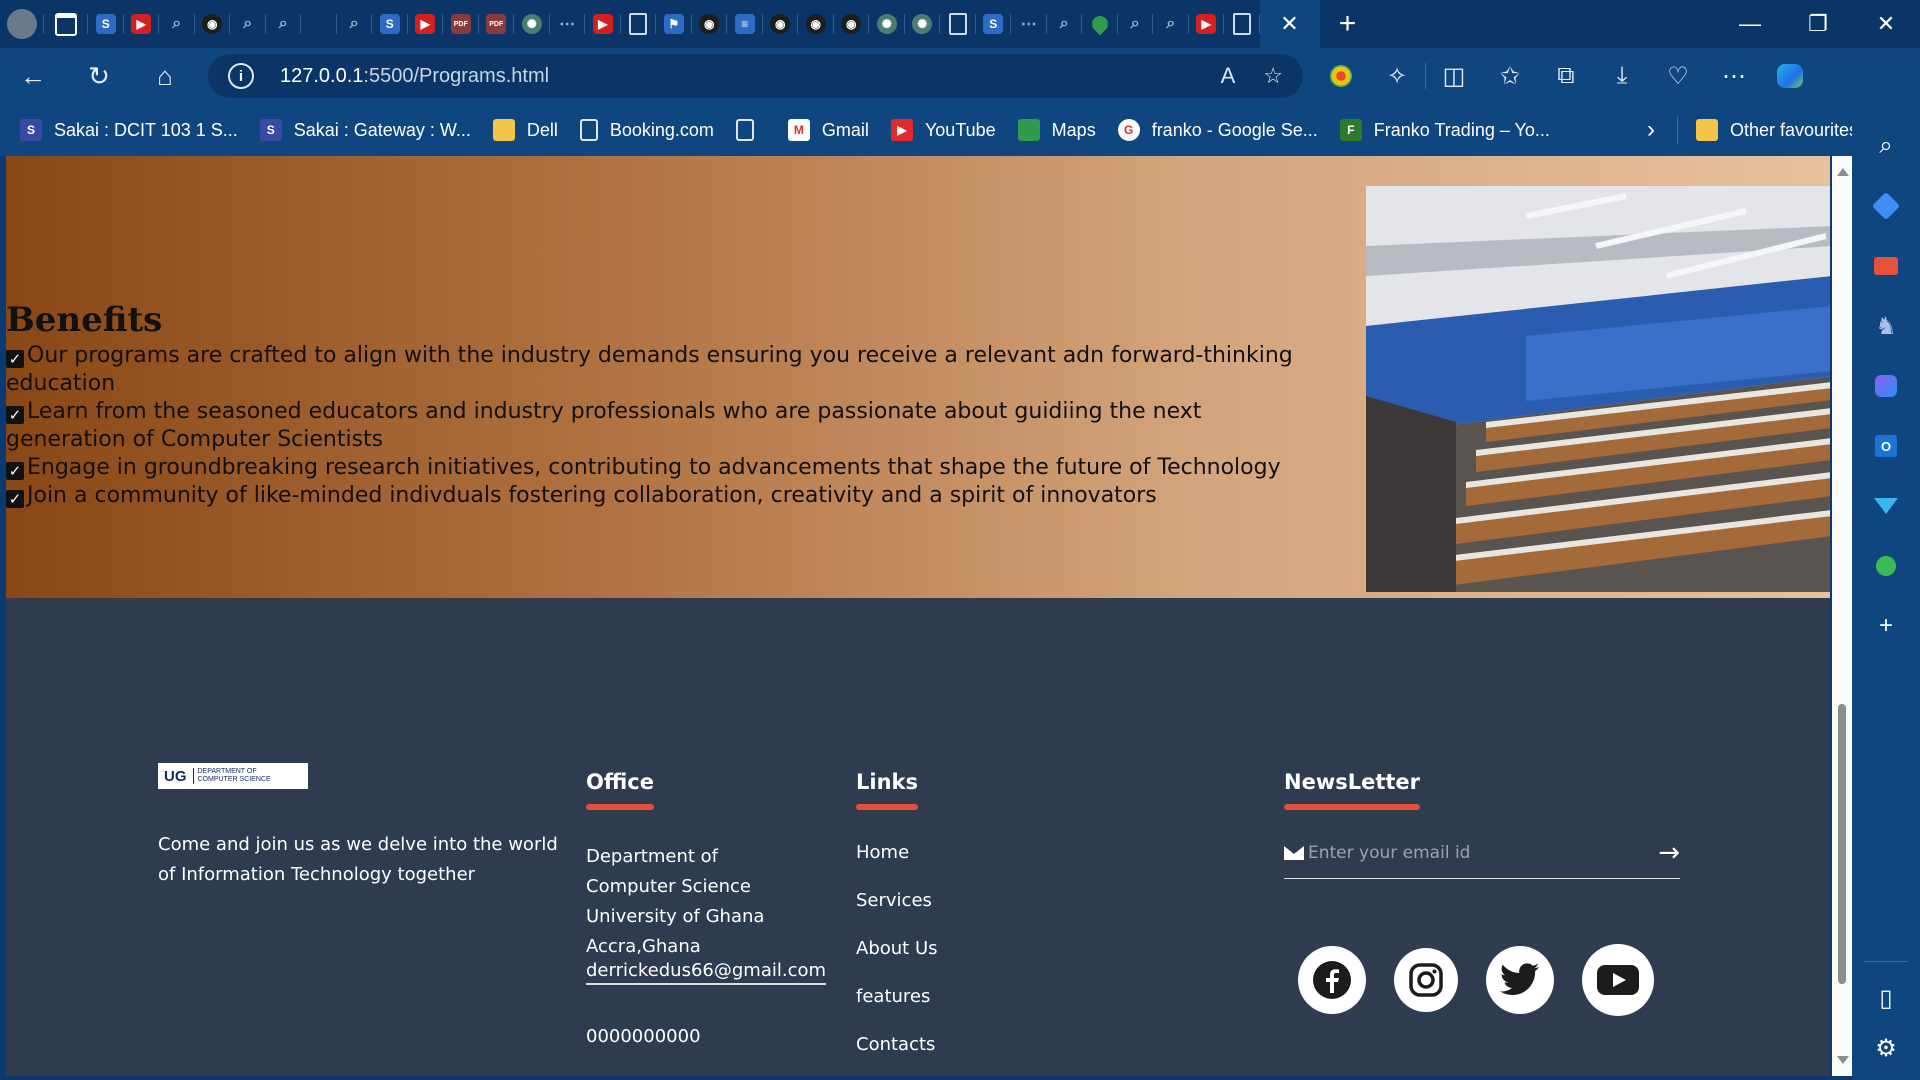  I want to click on tab: ⚑, so click(674, 24).